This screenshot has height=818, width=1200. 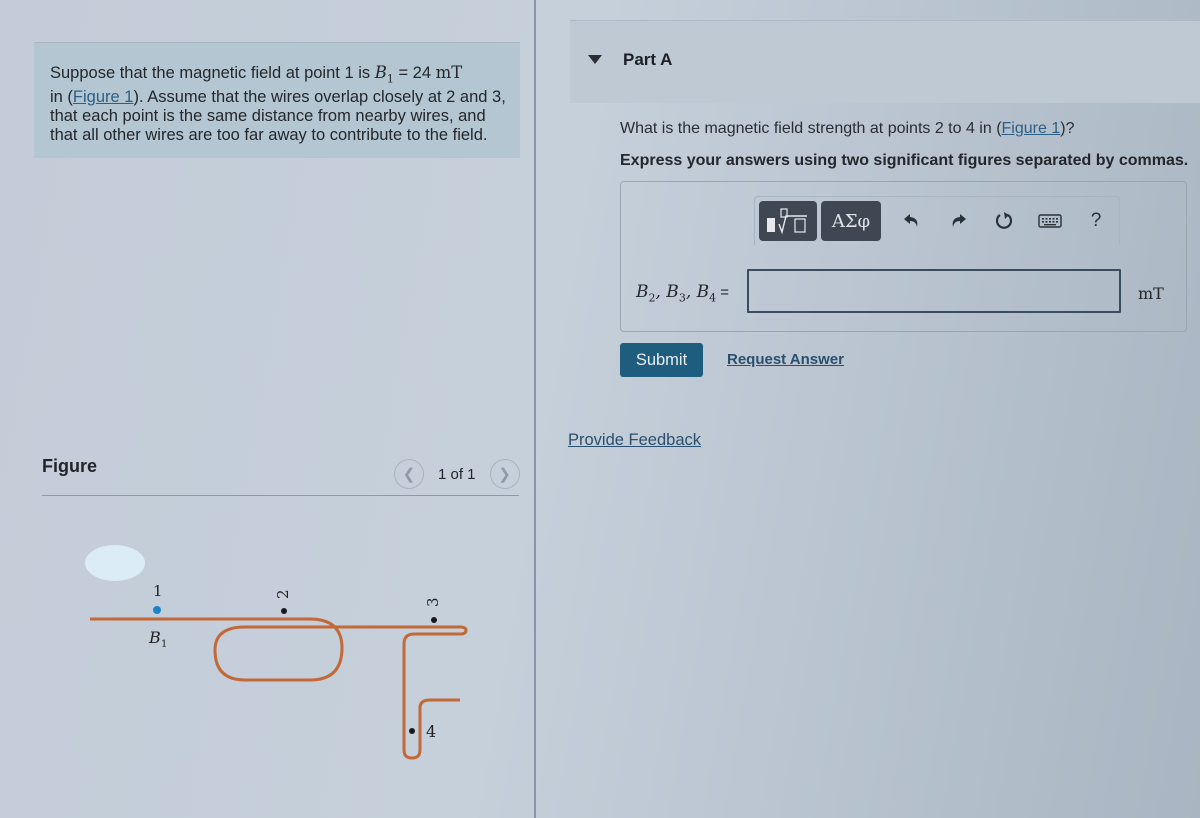 What do you see at coordinates (667, 292) in the screenshot?
I see `b3-symbol: , B` at bounding box center [667, 292].